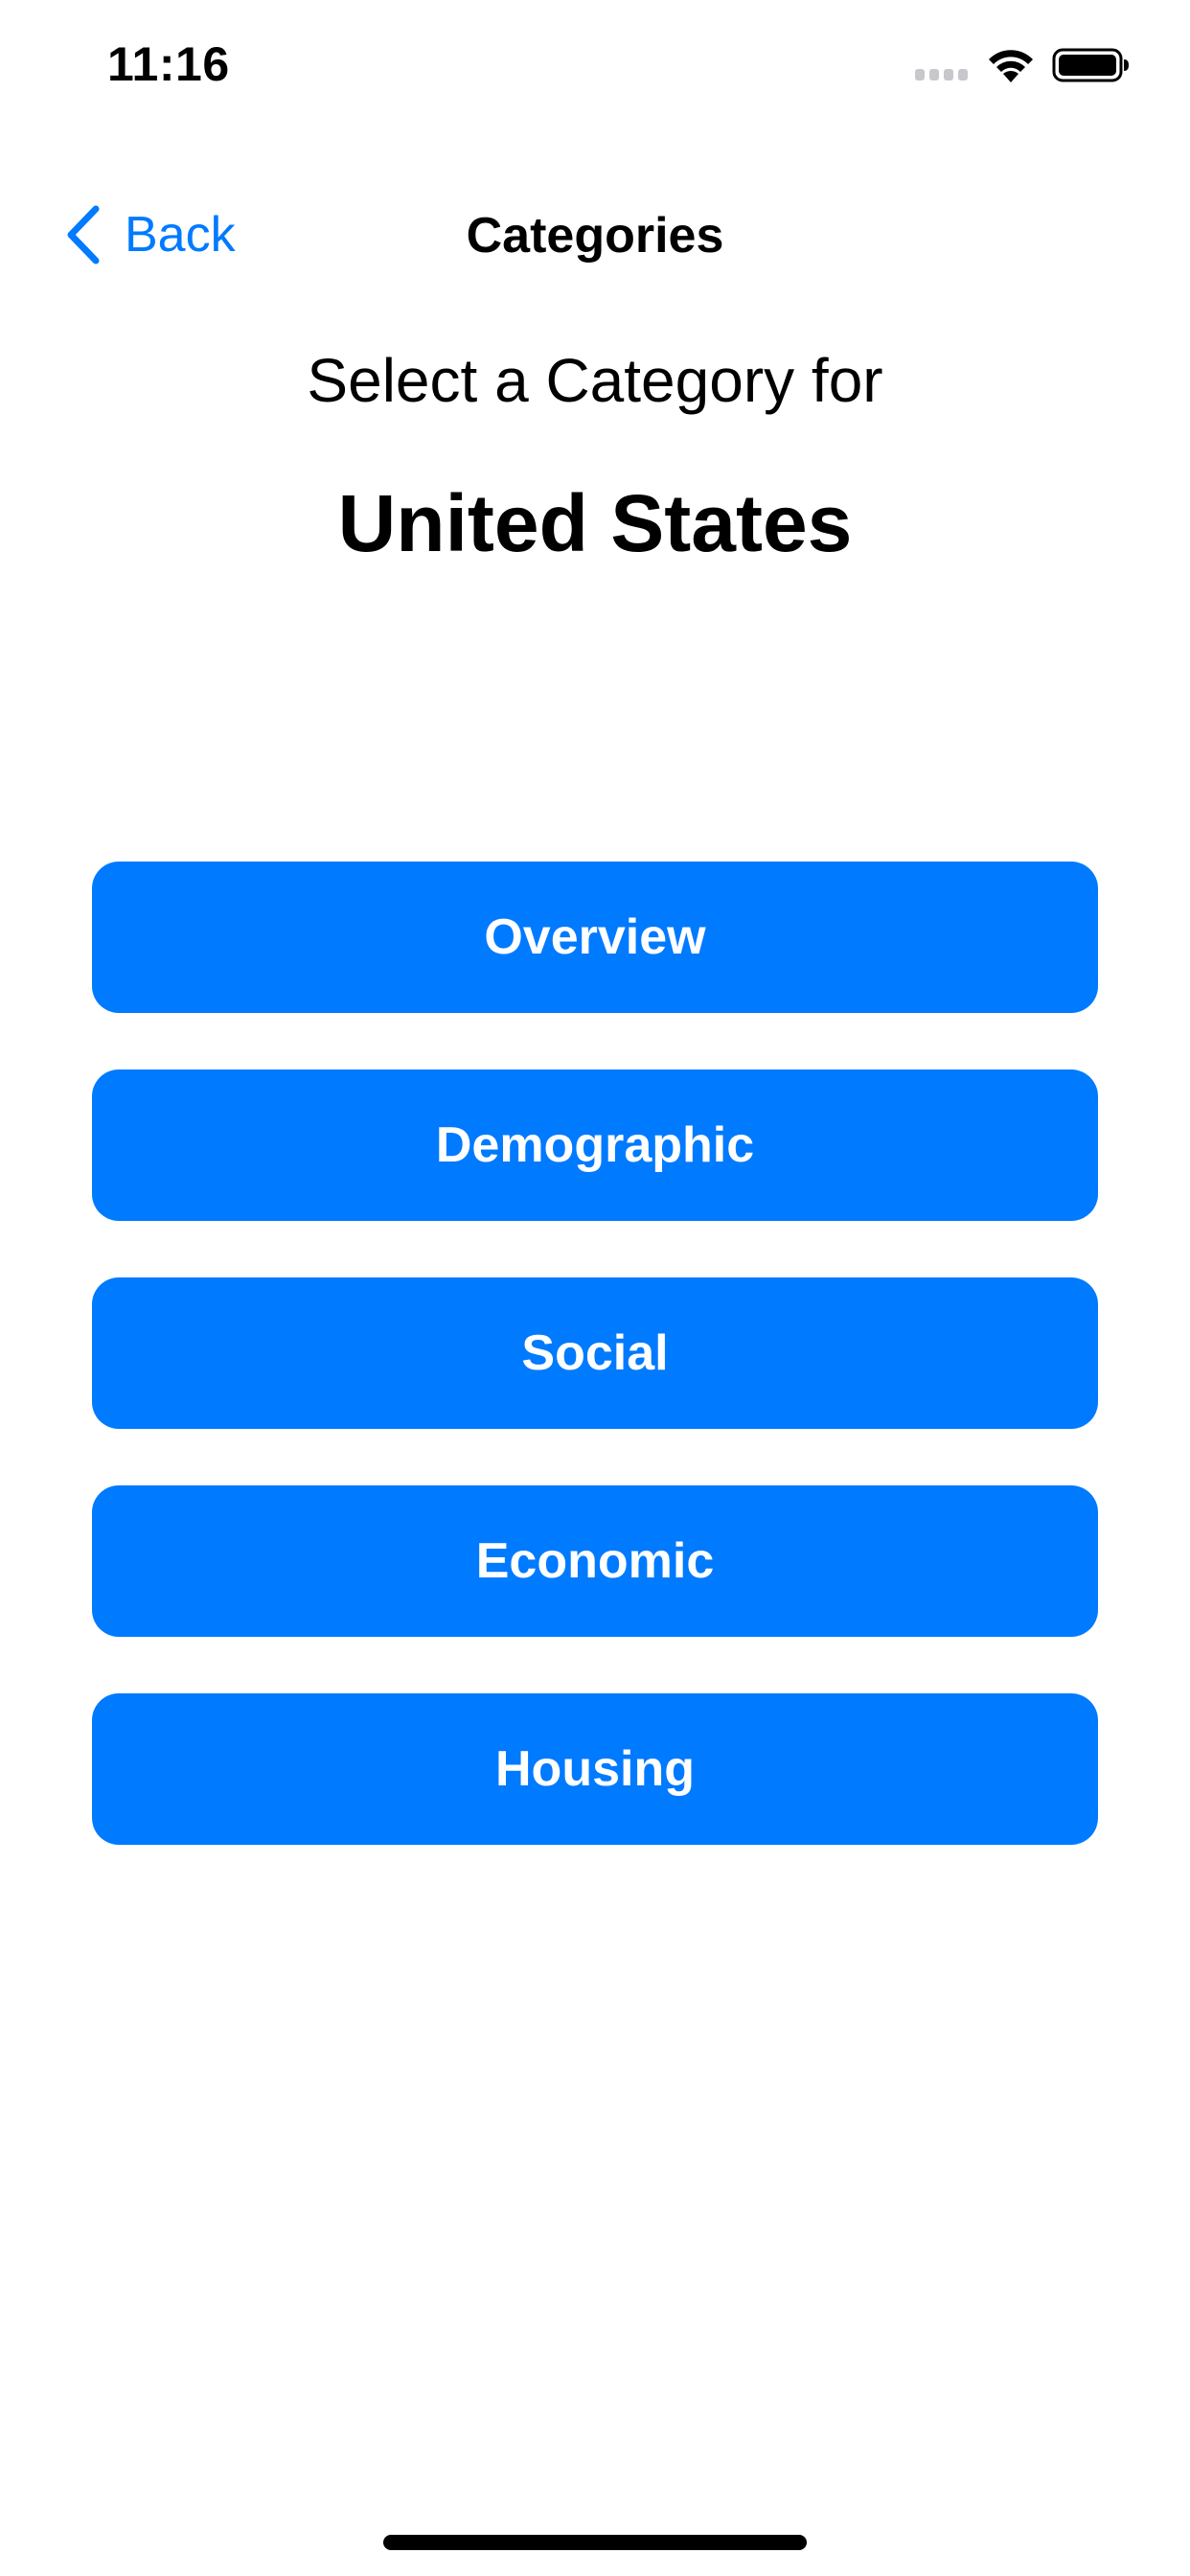 The height and width of the screenshot is (2576, 1190). I want to click on page-subtitle: Select a Category for, so click(595, 380).